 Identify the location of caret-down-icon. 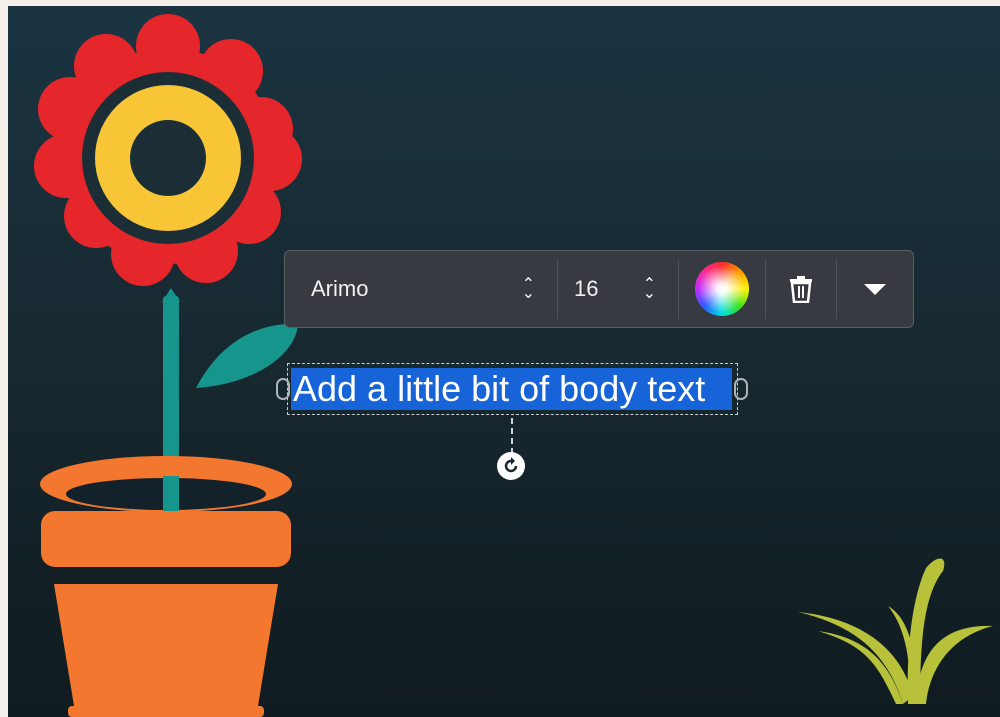
(875, 289).